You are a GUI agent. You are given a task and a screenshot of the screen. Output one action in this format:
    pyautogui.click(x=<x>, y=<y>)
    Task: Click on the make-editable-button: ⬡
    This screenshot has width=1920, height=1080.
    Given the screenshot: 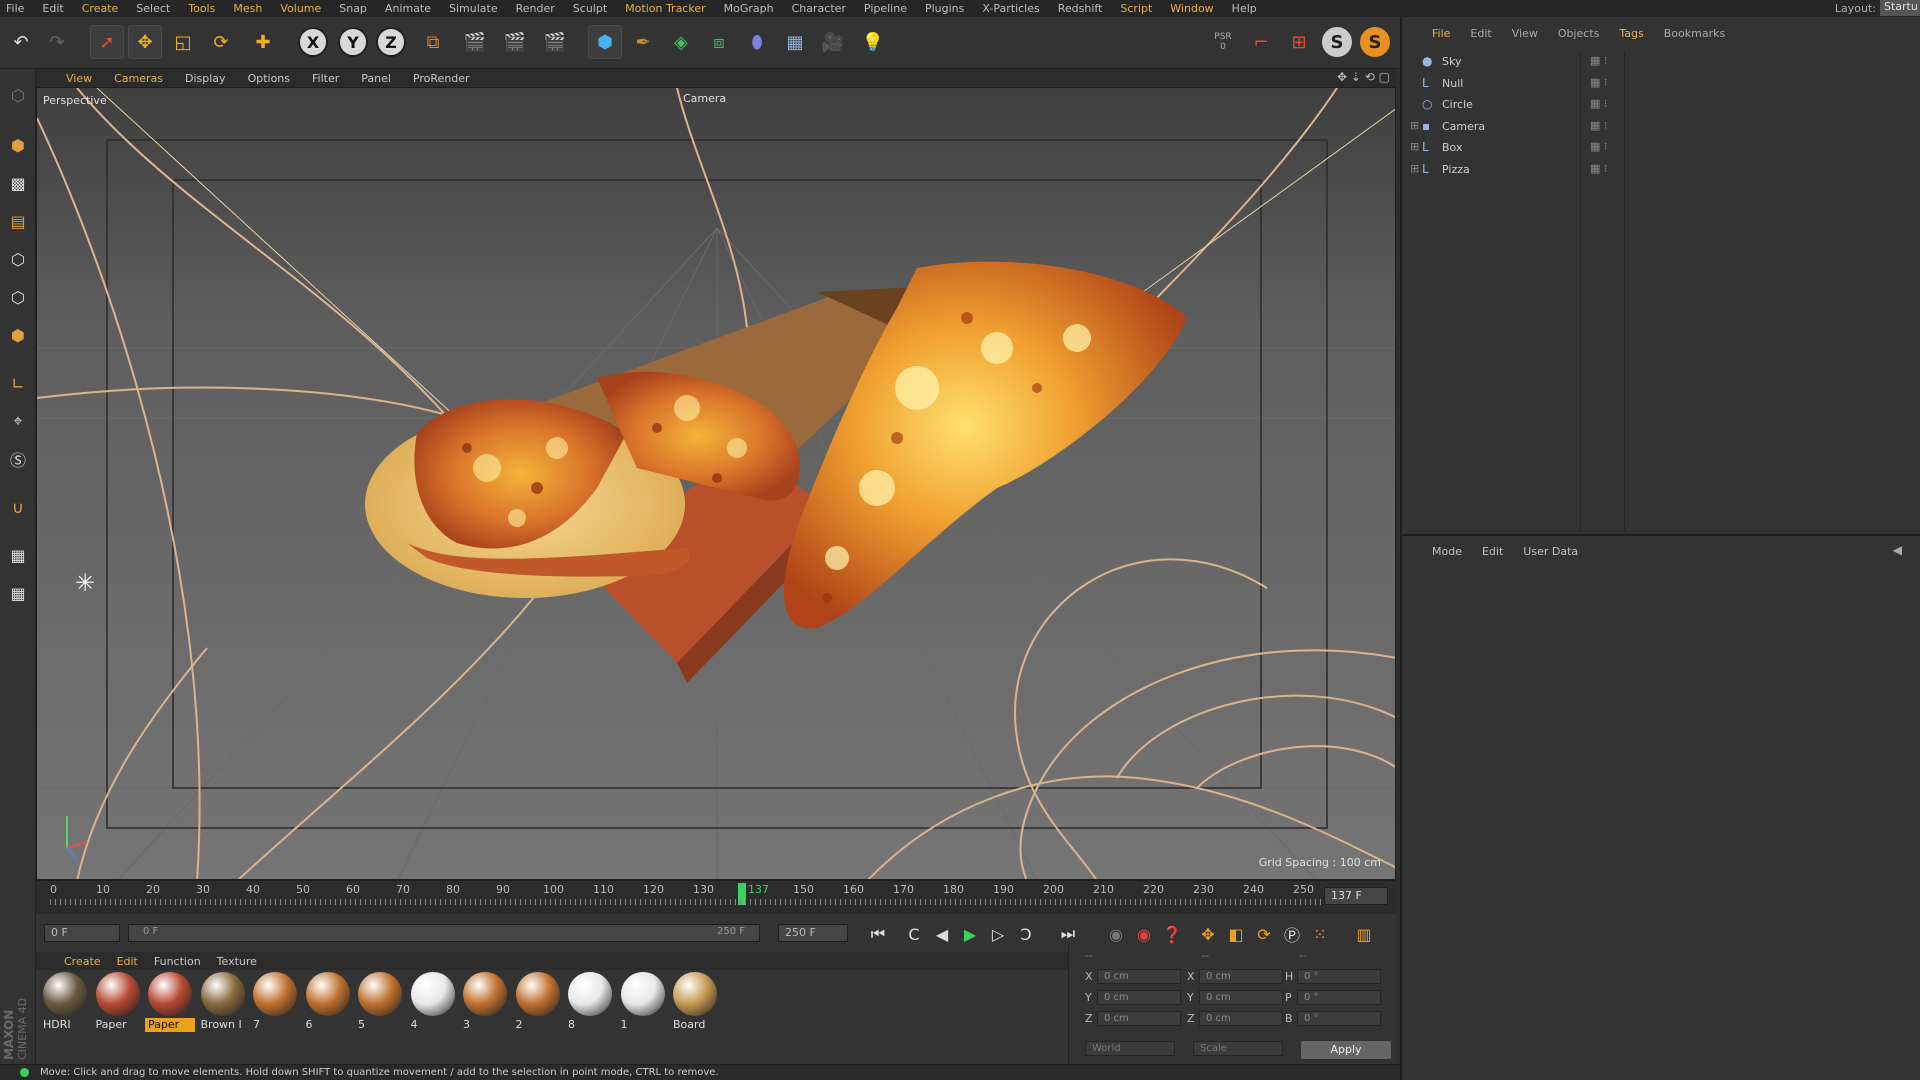 What is the action you would take?
    pyautogui.click(x=18, y=95)
    